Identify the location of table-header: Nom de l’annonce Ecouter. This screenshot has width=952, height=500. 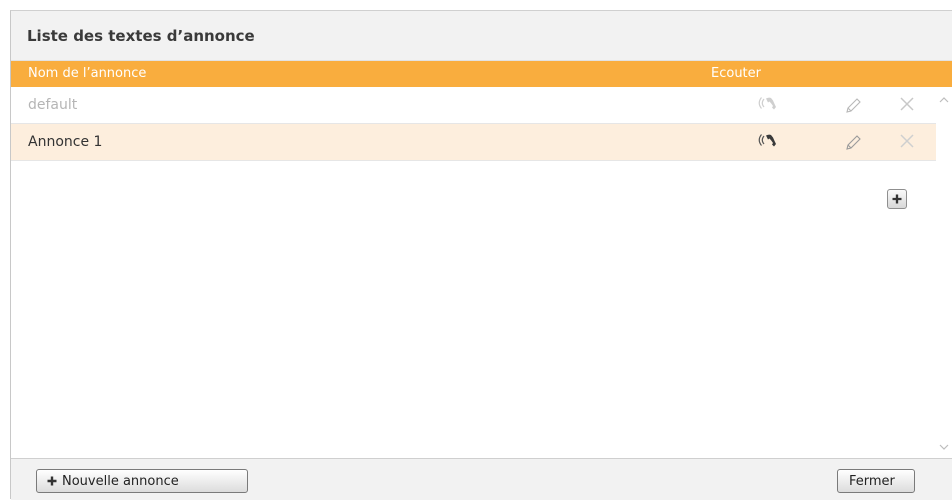
(481, 74).